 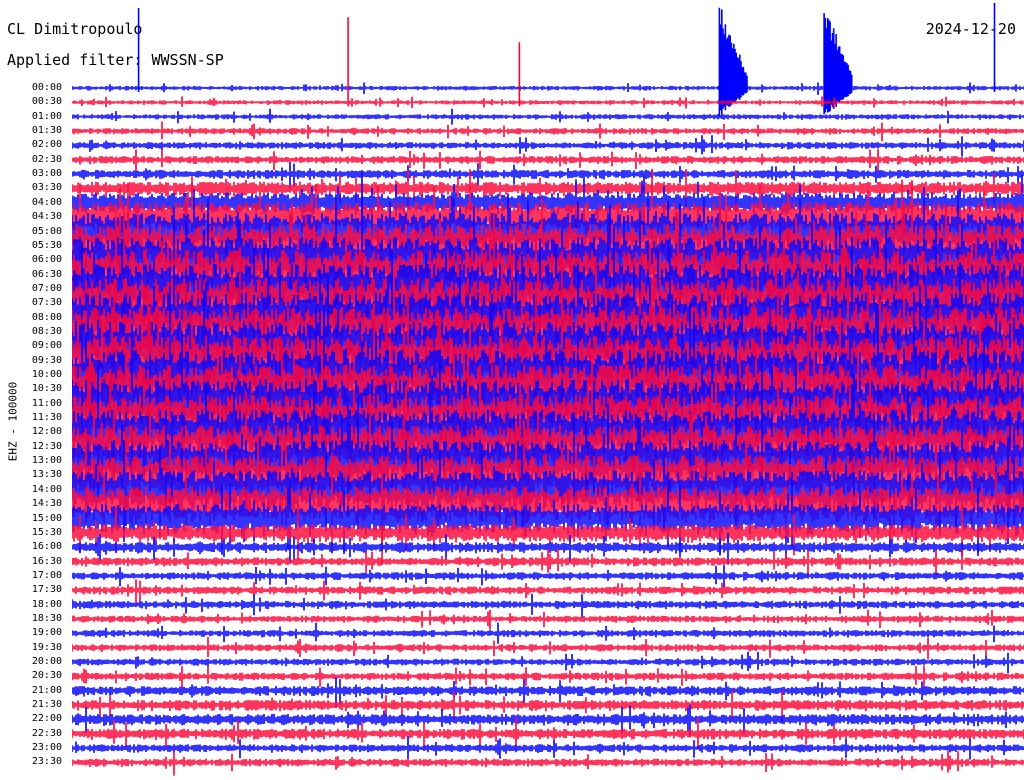 What do you see at coordinates (46, 231) in the screenshot?
I see `hour-label: 05:00` at bounding box center [46, 231].